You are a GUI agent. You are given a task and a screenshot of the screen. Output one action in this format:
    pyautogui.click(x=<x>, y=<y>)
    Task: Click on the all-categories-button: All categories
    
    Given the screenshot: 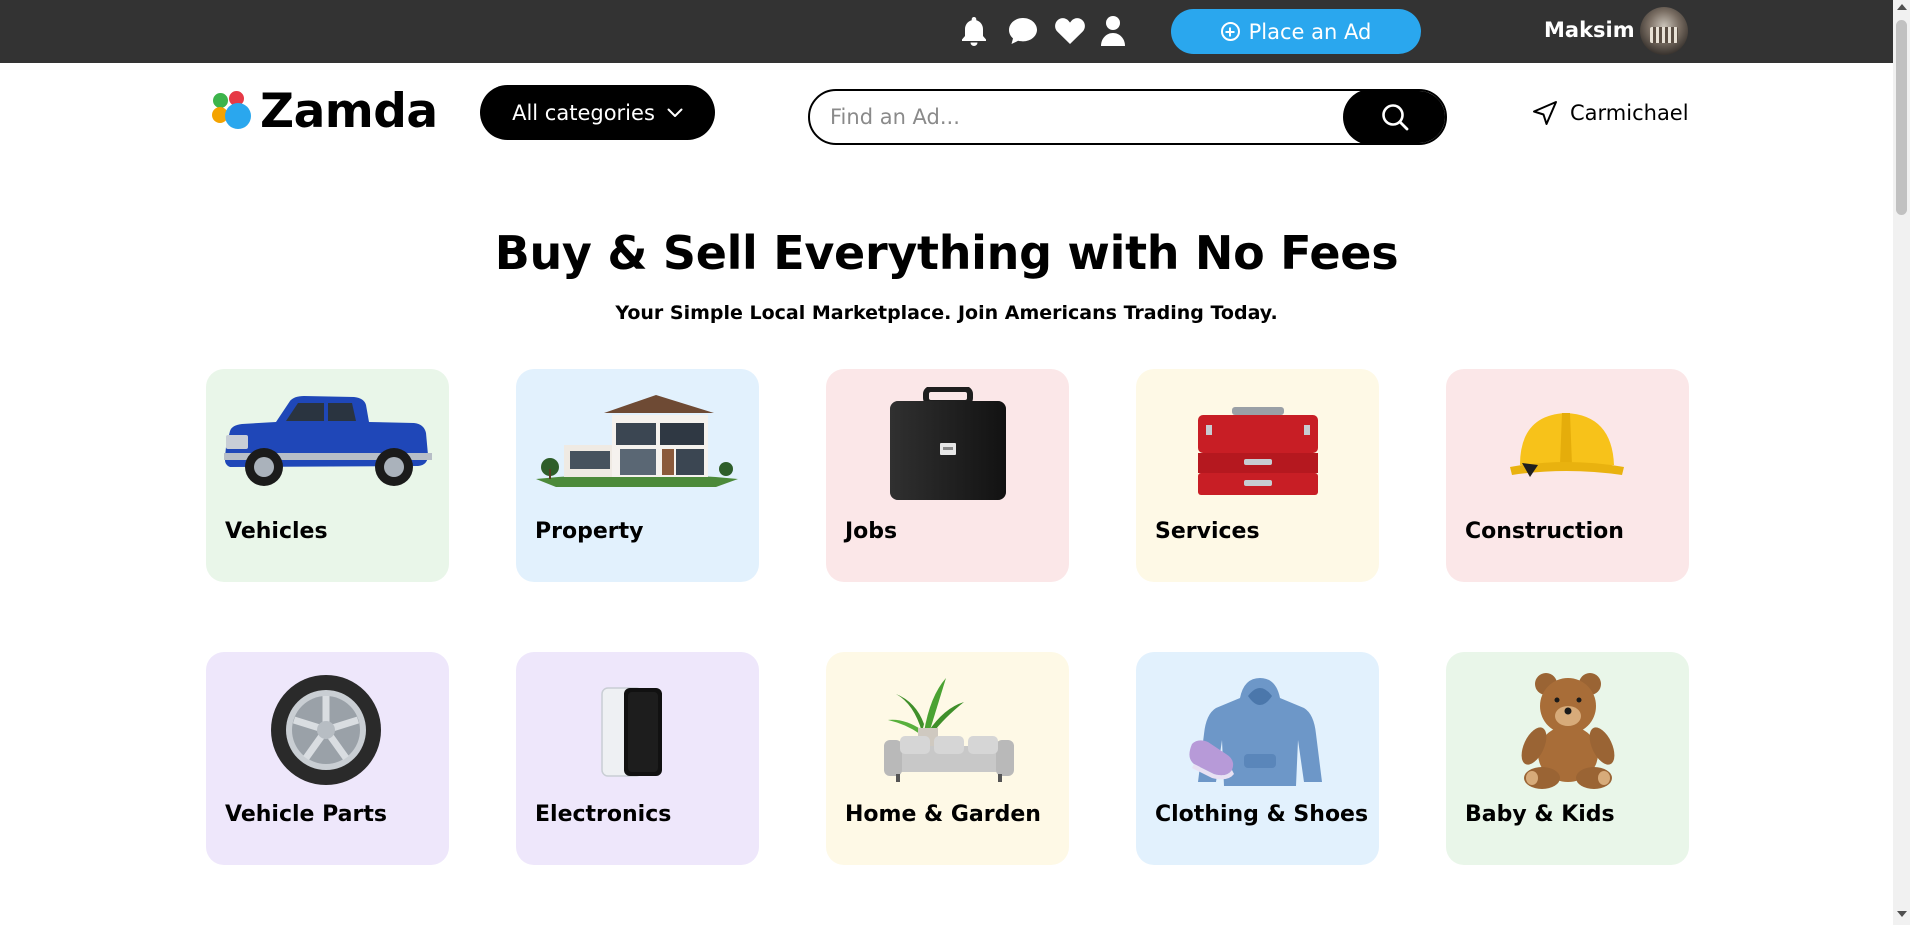 What is the action you would take?
    pyautogui.click(x=597, y=112)
    